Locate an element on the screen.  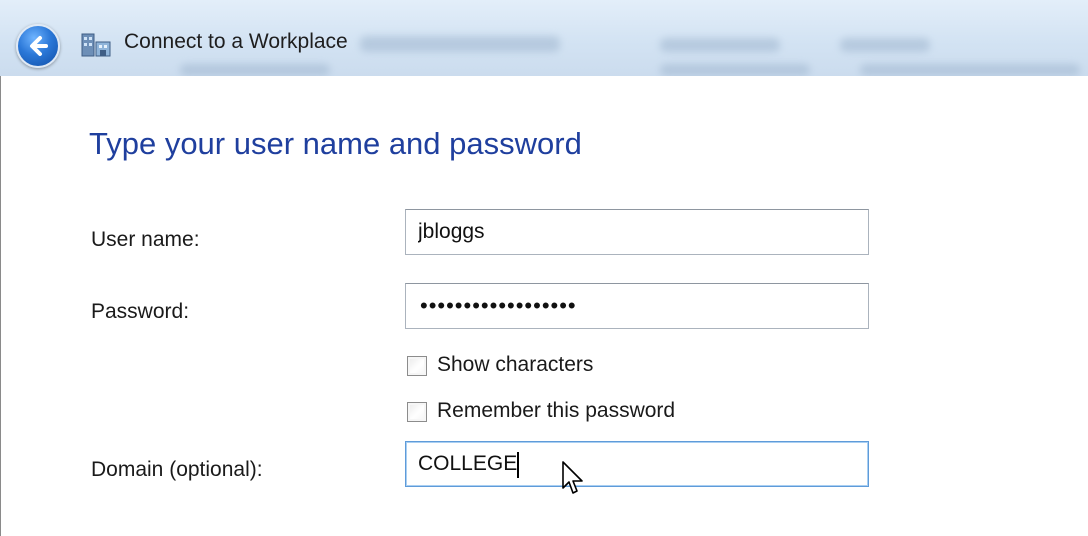
network-workplace-icon is located at coordinates (96, 45).